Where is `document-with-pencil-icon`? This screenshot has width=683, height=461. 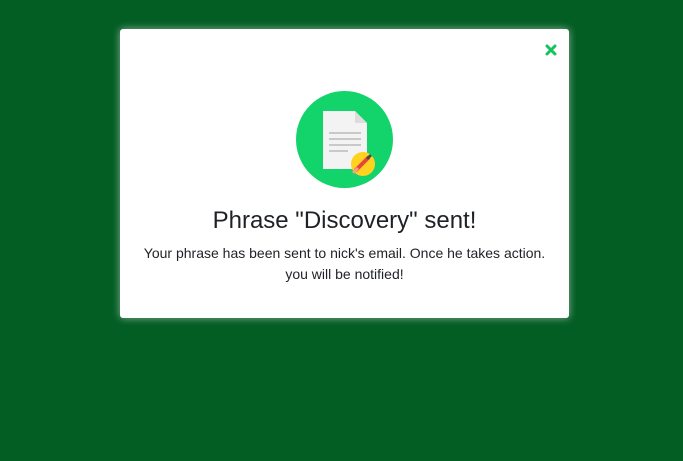 document-with-pencil-icon is located at coordinates (349, 143).